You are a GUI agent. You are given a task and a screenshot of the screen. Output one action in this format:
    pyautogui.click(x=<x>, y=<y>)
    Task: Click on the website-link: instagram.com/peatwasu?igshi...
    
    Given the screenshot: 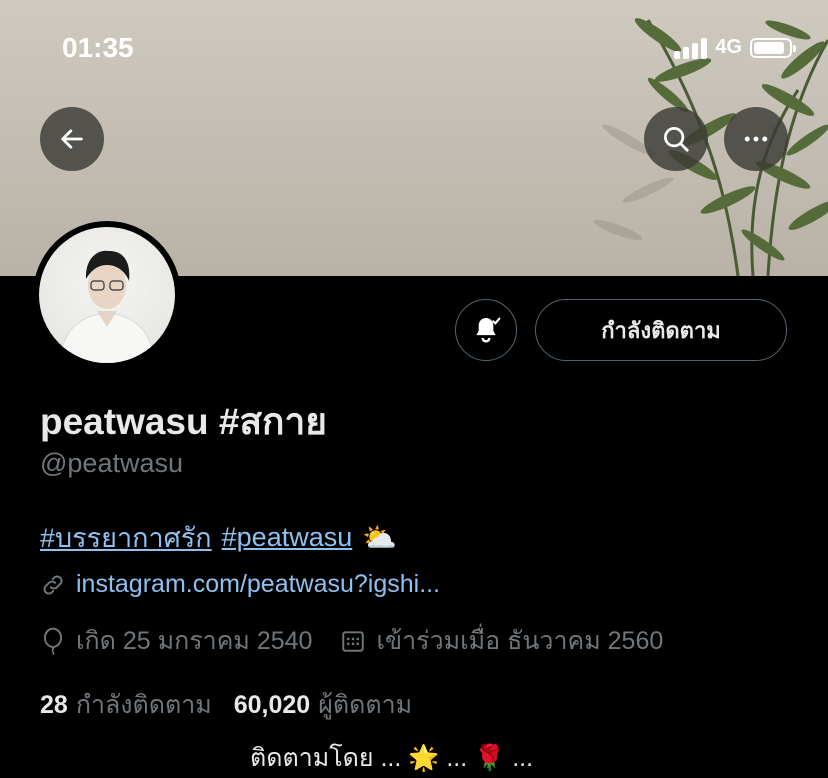 What is the action you would take?
    pyautogui.click(x=258, y=584)
    